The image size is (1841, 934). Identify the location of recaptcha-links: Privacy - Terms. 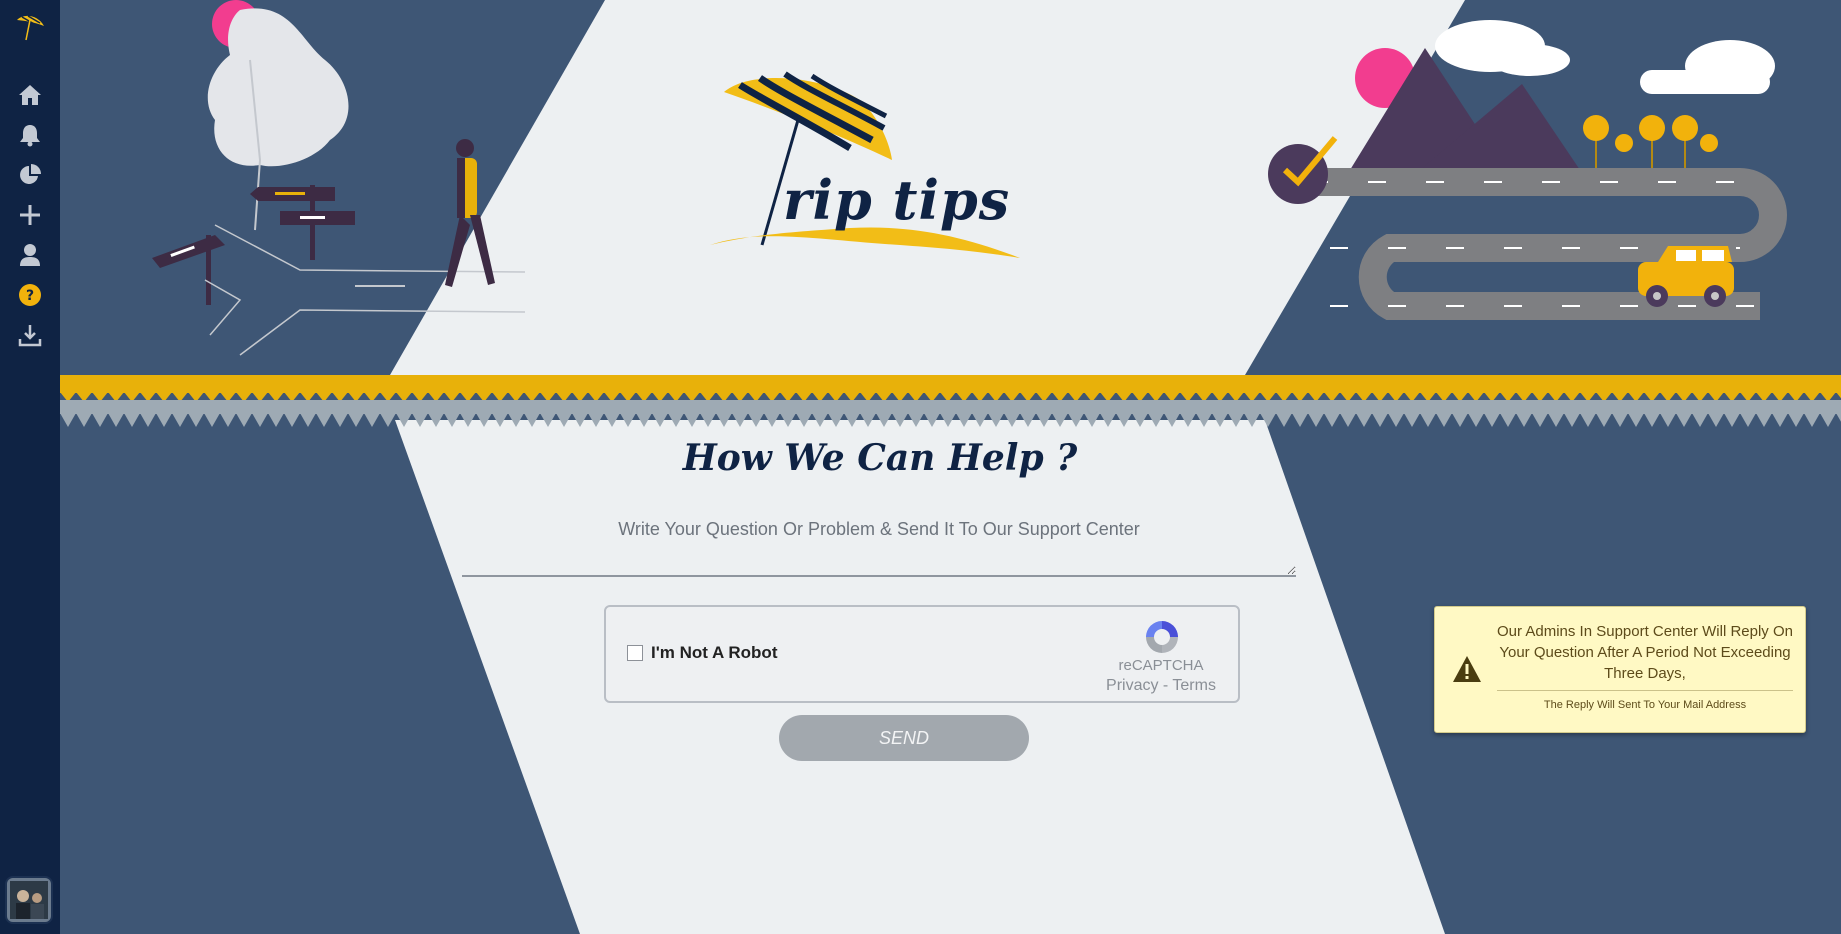
(1161, 686).